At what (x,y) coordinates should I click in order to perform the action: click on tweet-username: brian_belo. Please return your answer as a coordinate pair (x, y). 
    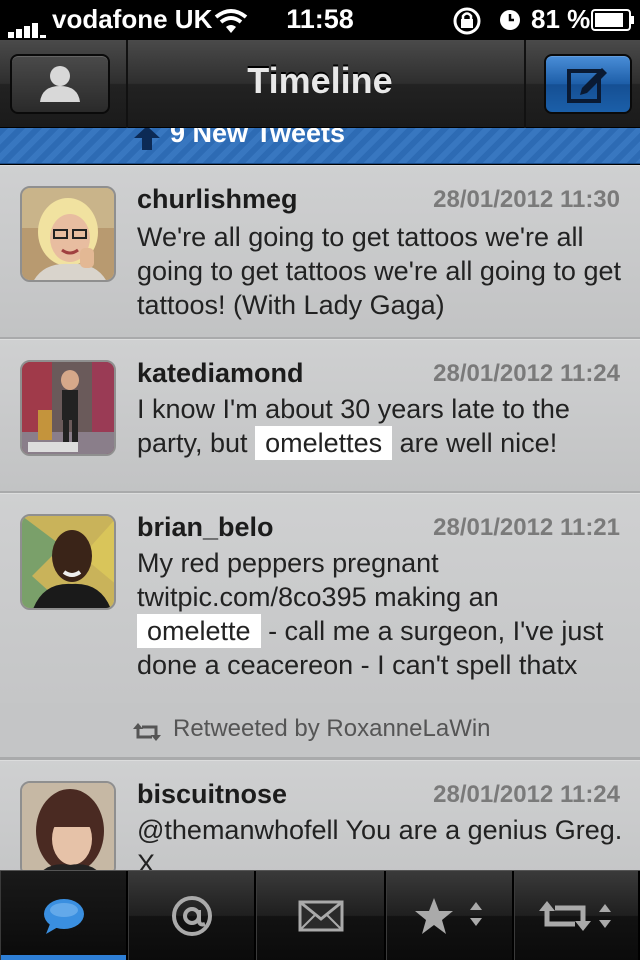
    Looking at the image, I should click on (205, 527).